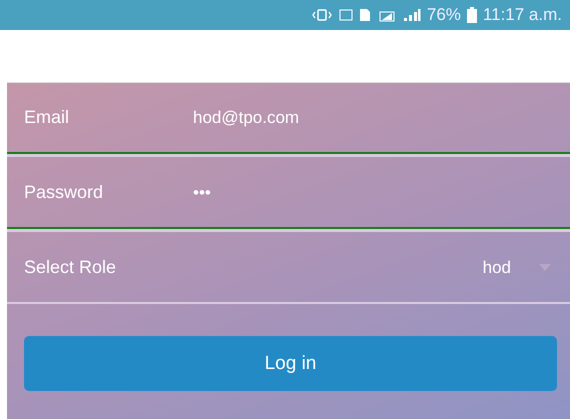  Describe the element at coordinates (496, 268) in the screenshot. I see `role-value: hod` at that location.